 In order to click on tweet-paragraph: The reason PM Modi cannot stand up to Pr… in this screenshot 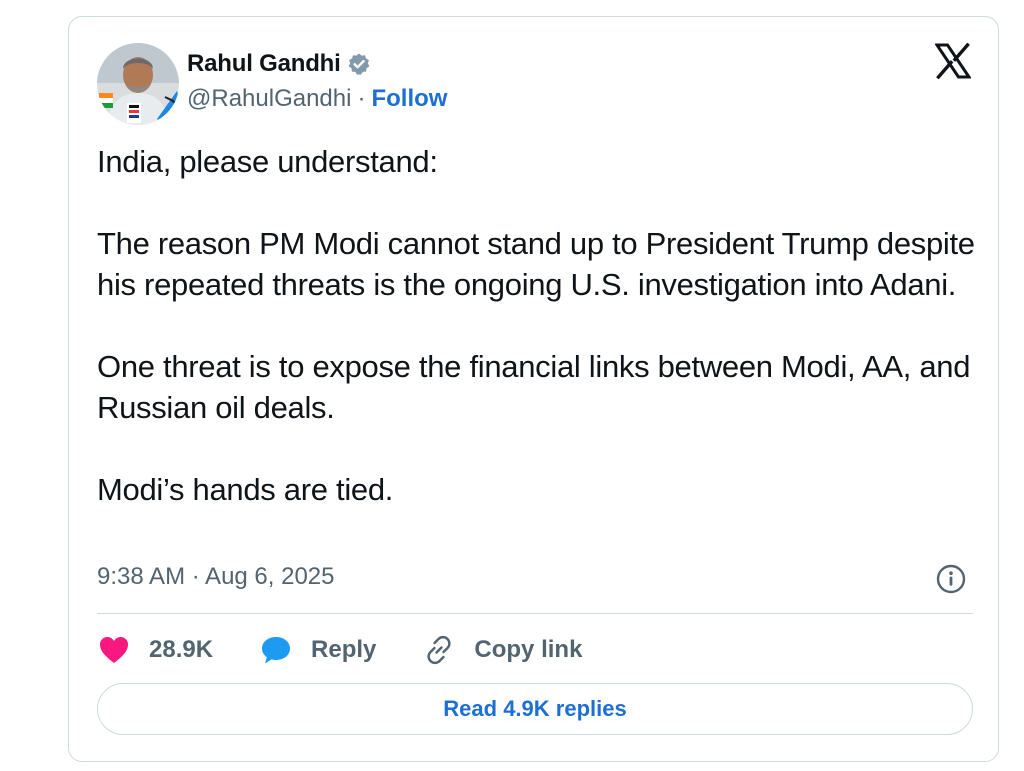, I will do `click(536, 264)`.